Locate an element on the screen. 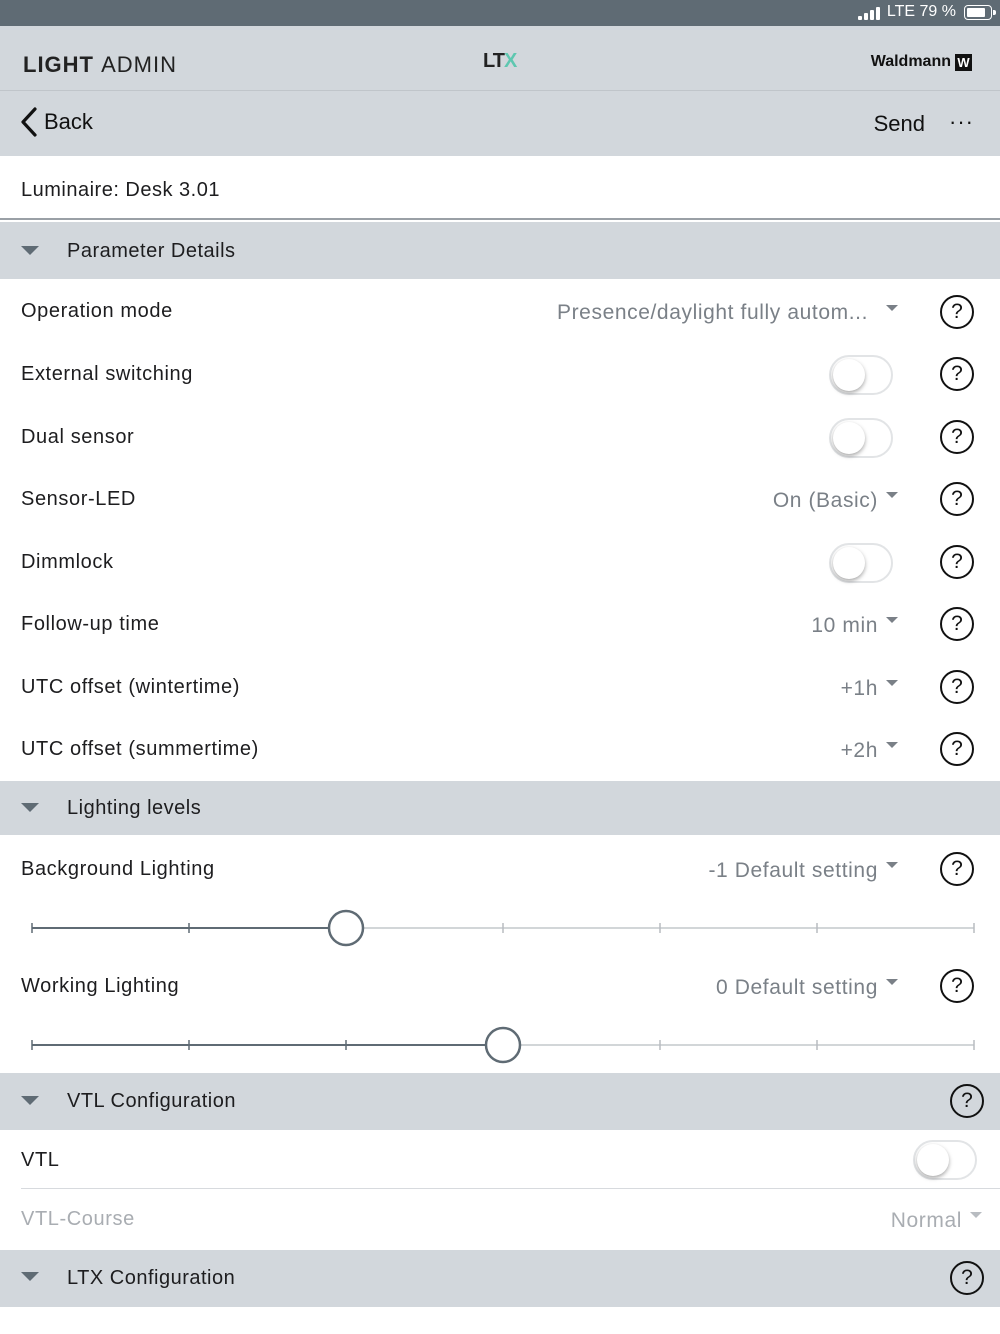 The height and width of the screenshot is (1334, 1000). app-header: LIGHT ADMIN LTX Waldmann W is located at coordinates (500, 58).